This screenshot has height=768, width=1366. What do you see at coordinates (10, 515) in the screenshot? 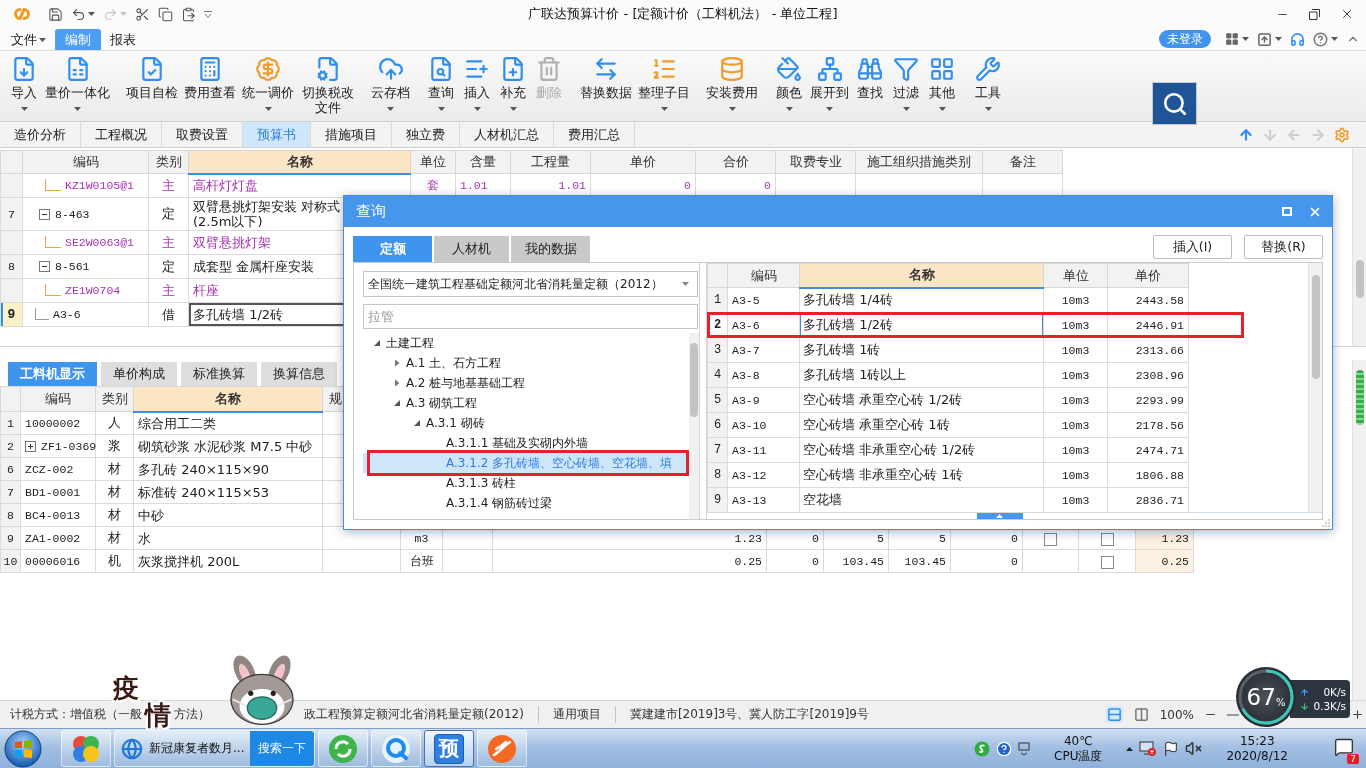
I see `row-number: 8` at bounding box center [10, 515].